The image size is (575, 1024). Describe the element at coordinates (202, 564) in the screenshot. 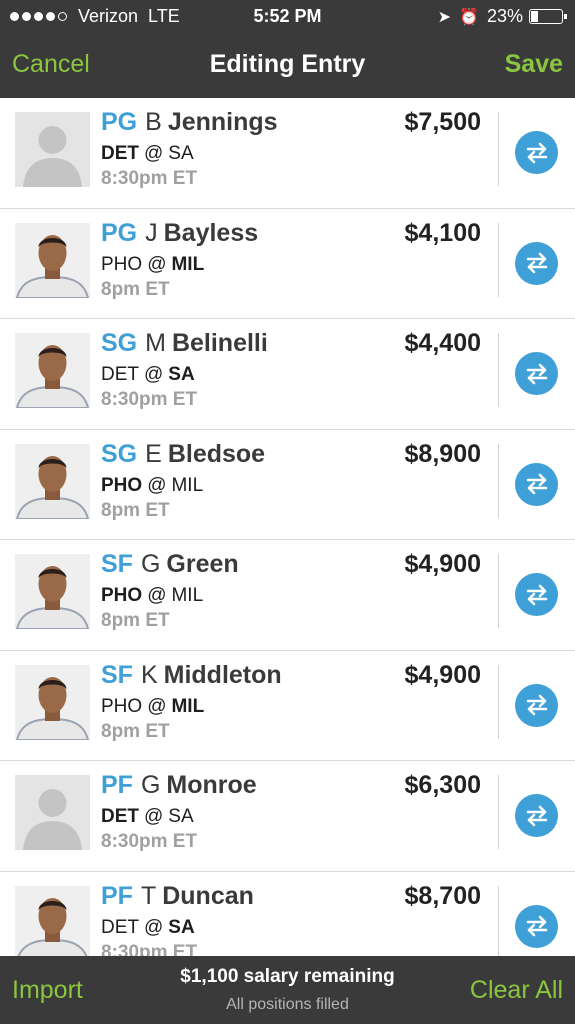

I see `player-name: Green` at that location.